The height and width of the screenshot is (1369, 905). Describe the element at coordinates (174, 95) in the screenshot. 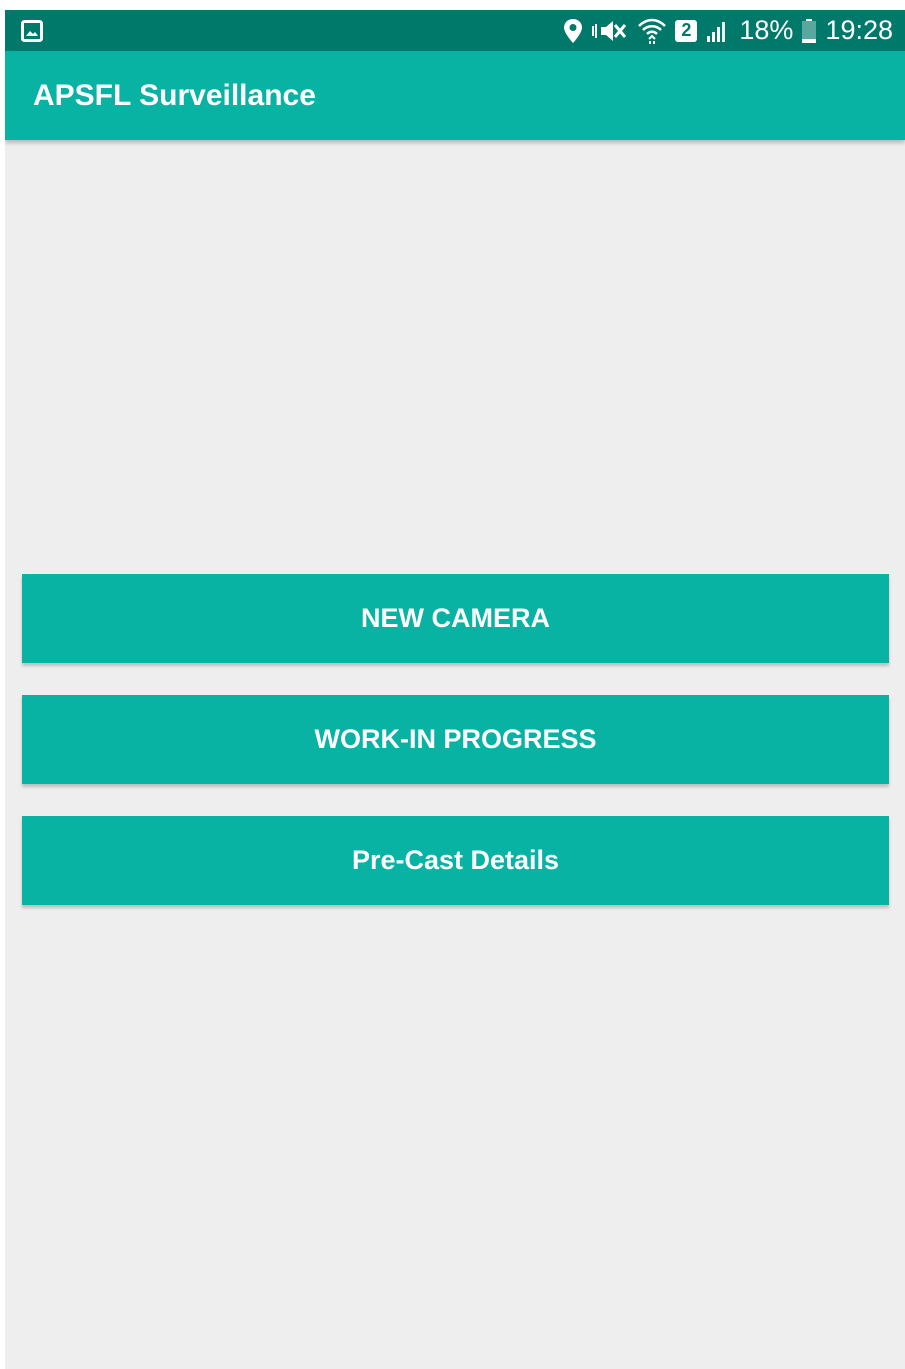

I see `app-title: APSFL Surveillance` at that location.